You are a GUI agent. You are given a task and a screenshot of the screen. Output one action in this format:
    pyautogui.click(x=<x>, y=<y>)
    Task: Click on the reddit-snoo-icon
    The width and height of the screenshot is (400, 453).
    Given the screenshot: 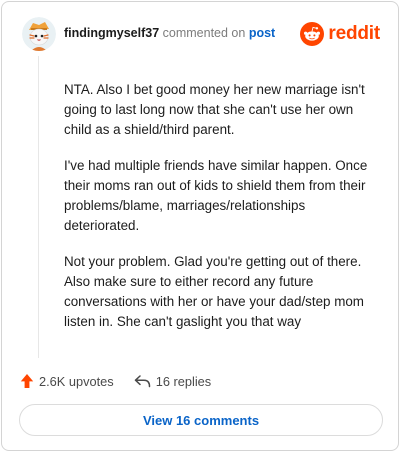 What is the action you would take?
    pyautogui.click(x=312, y=34)
    